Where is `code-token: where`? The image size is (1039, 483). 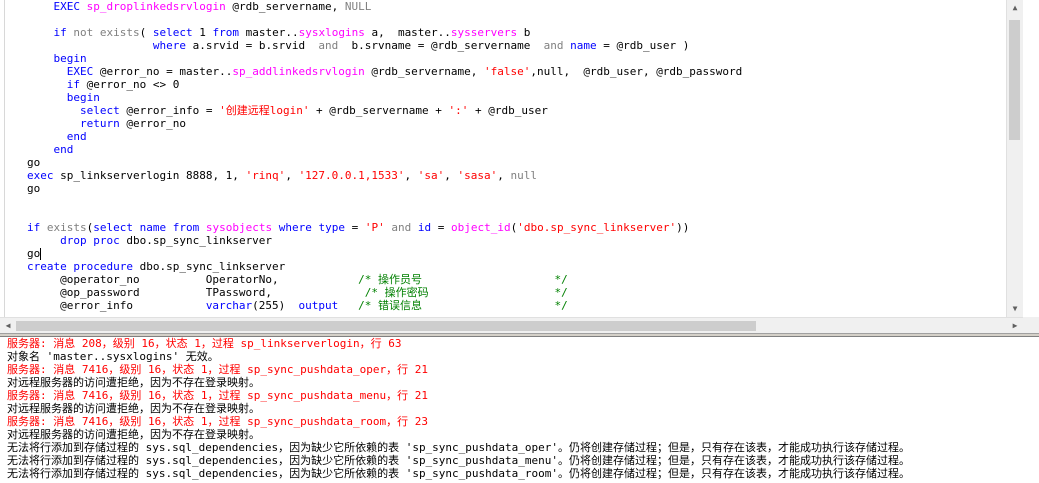
code-token: where is located at coordinates (169, 45).